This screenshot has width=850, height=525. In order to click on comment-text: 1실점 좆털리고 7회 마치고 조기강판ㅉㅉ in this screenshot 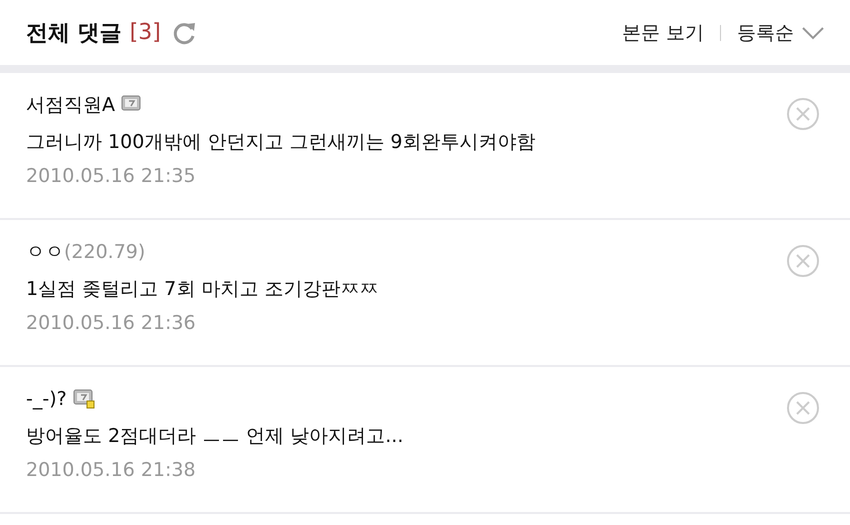, I will do `click(203, 289)`.